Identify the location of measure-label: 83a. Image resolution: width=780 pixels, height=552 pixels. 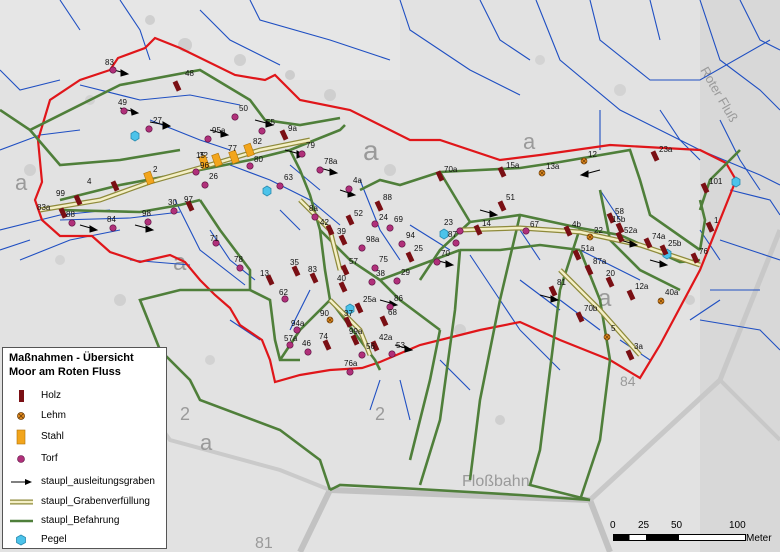
(44, 207).